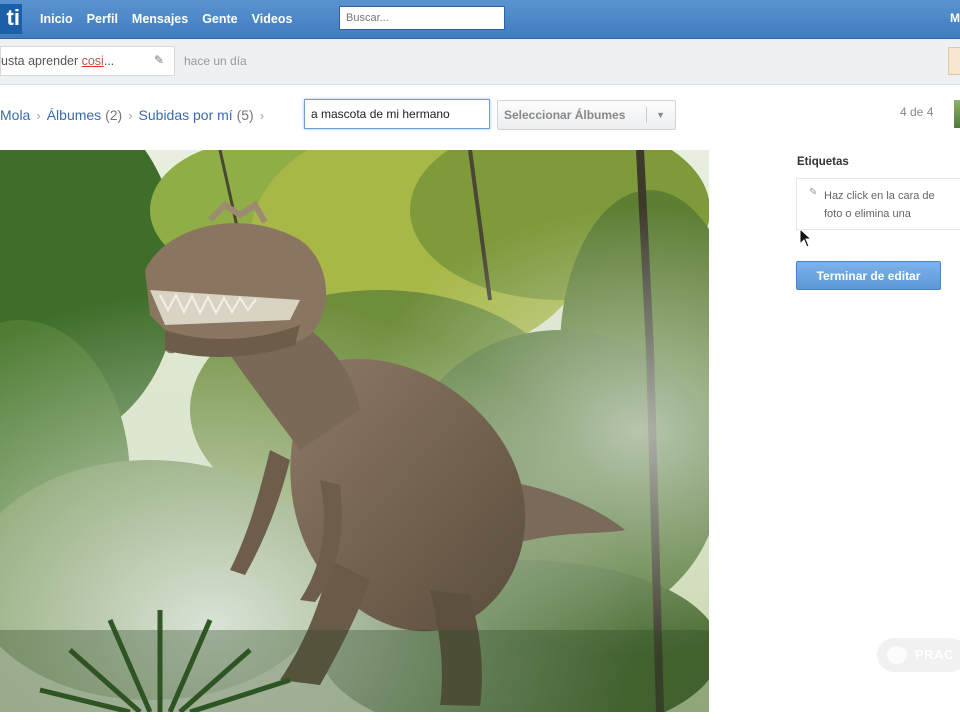 The height and width of the screenshot is (720, 960). I want to click on breadcrumb-root: Mola, so click(15, 115).